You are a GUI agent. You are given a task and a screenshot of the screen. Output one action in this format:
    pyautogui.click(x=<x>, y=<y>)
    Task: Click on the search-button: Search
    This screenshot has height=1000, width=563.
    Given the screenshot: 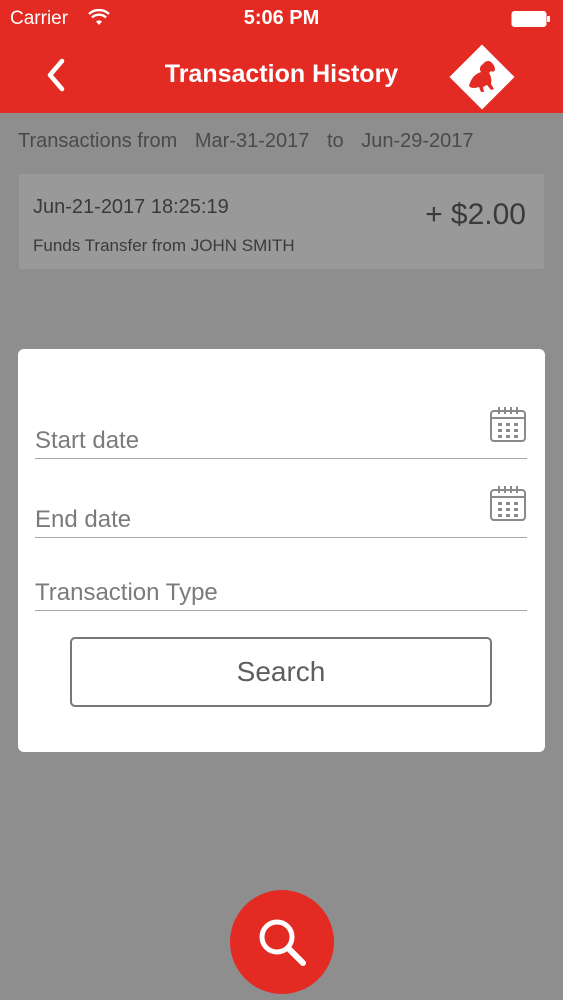 What is the action you would take?
    pyautogui.click(x=281, y=672)
    